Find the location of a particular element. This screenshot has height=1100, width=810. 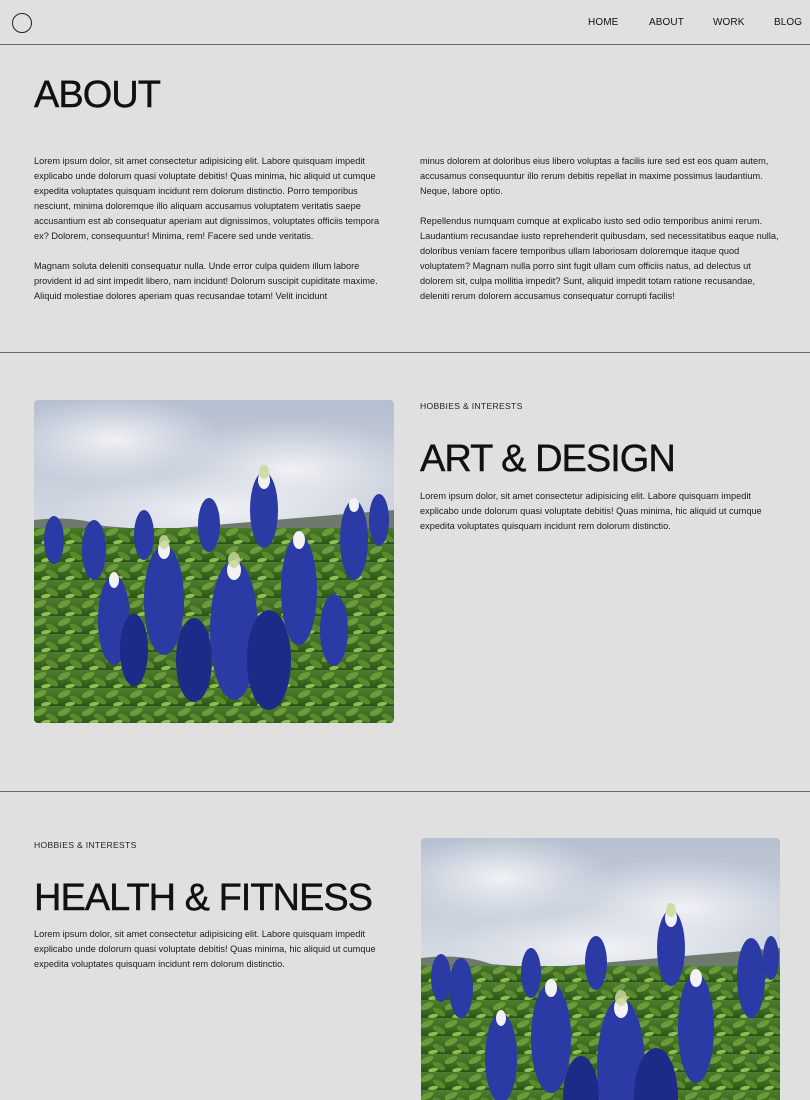

nav-link-about: ABOUT is located at coordinates (666, 22).